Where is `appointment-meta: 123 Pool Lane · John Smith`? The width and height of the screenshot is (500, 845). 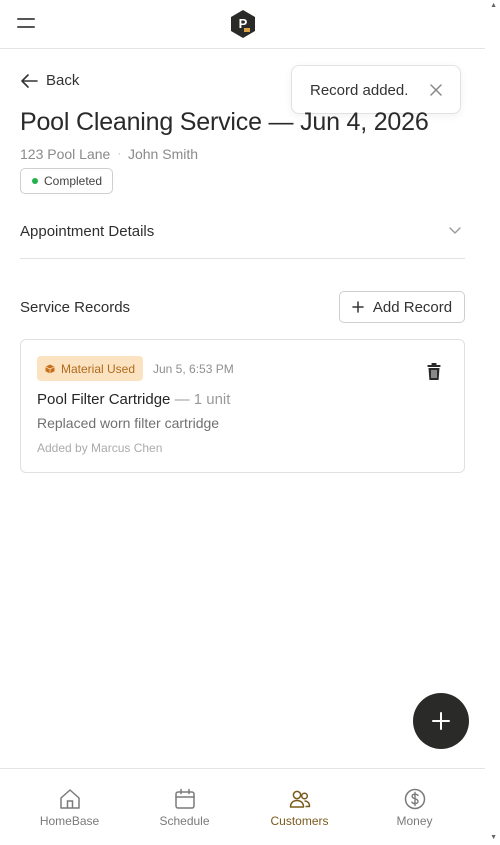 appointment-meta: 123 Pool Lane · John Smith is located at coordinates (109, 154).